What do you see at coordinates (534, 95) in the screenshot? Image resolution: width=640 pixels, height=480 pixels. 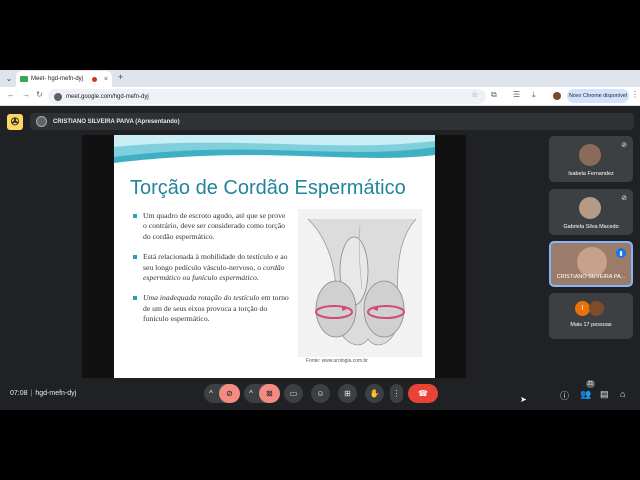 I see `download-icon: ⤓` at bounding box center [534, 95].